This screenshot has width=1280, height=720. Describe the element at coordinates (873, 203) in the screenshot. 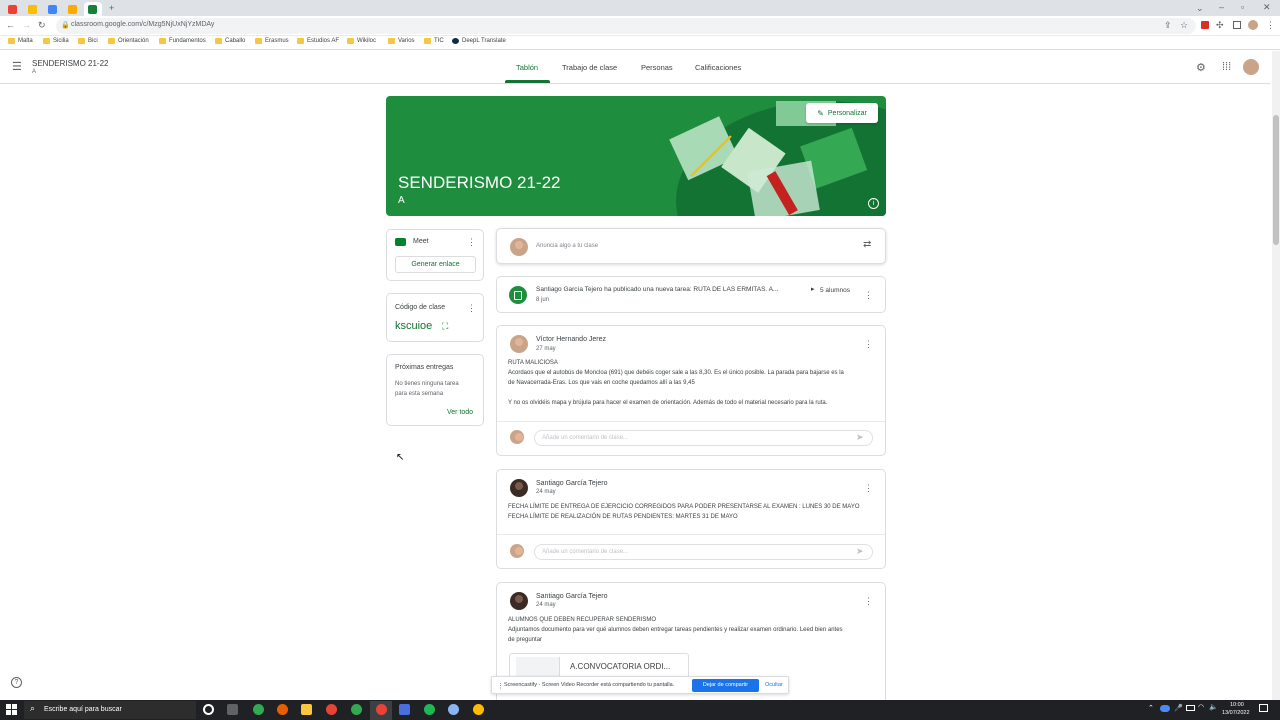

I see `info-icon: i` at that location.